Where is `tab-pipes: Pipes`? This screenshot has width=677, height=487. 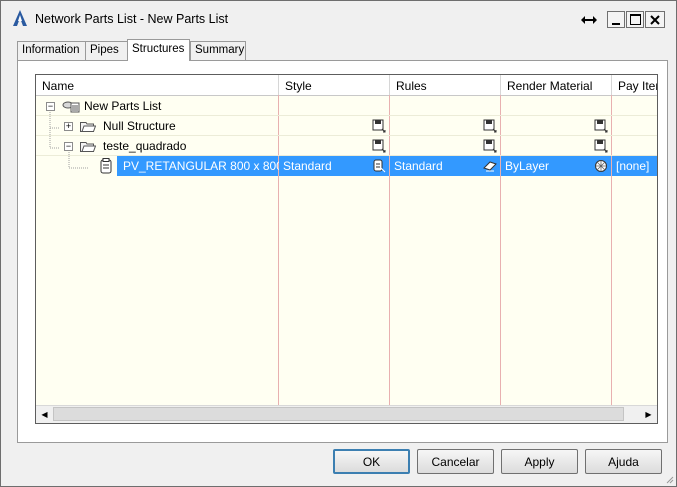 tab-pipes: Pipes is located at coordinates (106, 50).